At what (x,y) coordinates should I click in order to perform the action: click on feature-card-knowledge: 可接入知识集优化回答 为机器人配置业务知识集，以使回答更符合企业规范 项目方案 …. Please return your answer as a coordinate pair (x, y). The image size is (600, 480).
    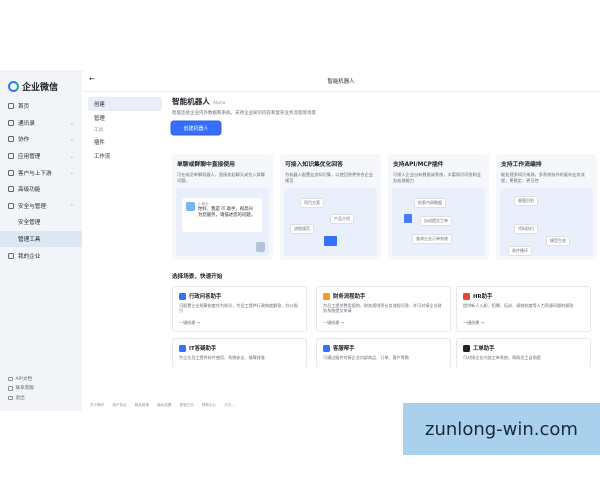
    Looking at the image, I should click on (330, 207).